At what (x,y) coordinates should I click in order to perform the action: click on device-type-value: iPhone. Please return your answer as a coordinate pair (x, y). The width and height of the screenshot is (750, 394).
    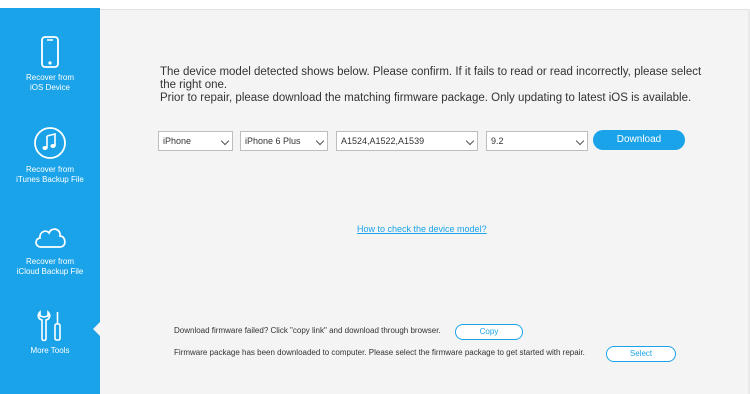
    Looking at the image, I should click on (177, 141).